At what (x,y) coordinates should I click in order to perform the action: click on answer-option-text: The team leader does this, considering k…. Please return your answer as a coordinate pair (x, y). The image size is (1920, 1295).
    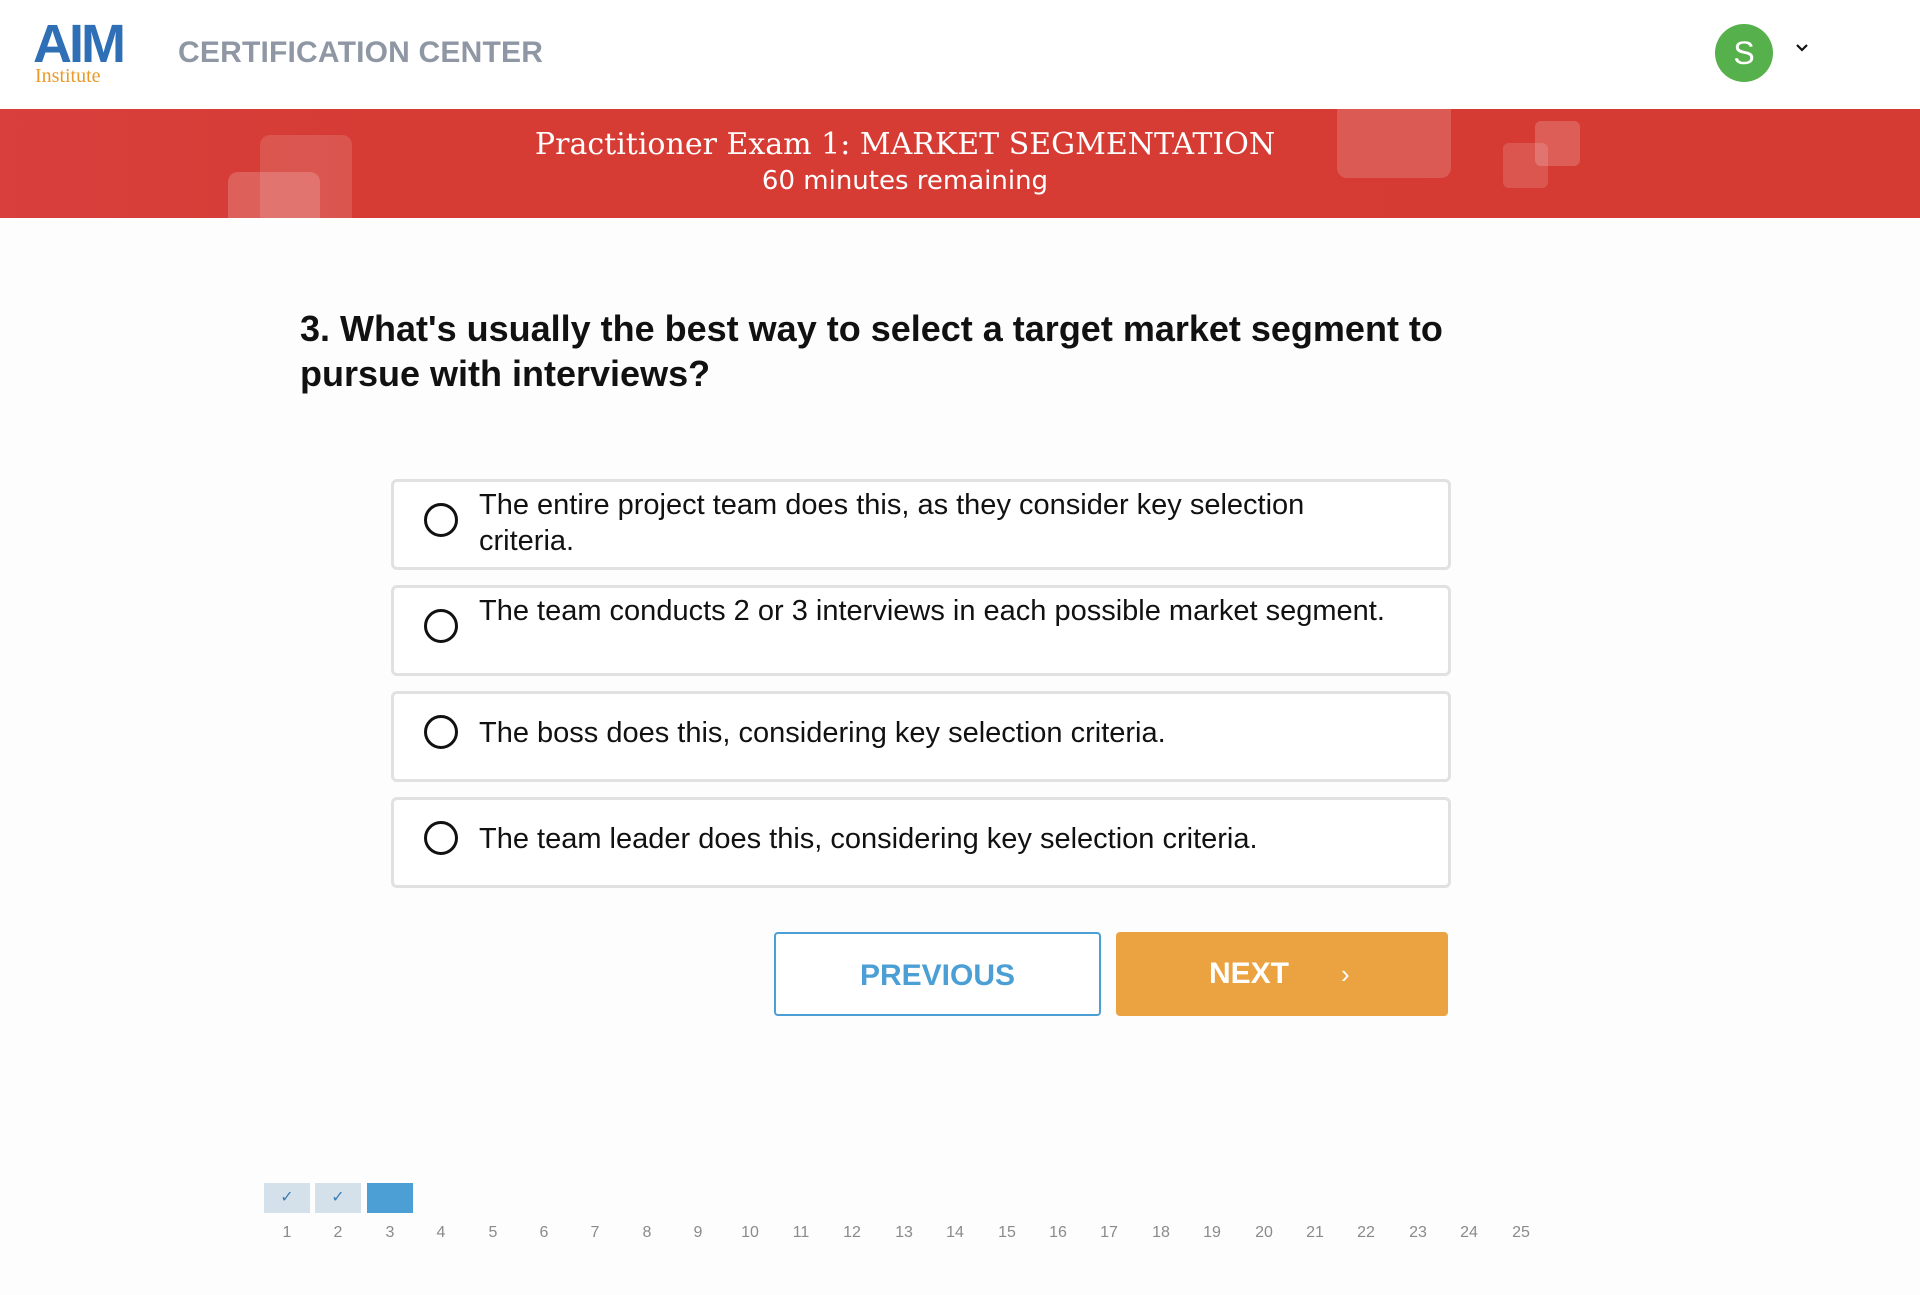
    Looking at the image, I should click on (868, 839).